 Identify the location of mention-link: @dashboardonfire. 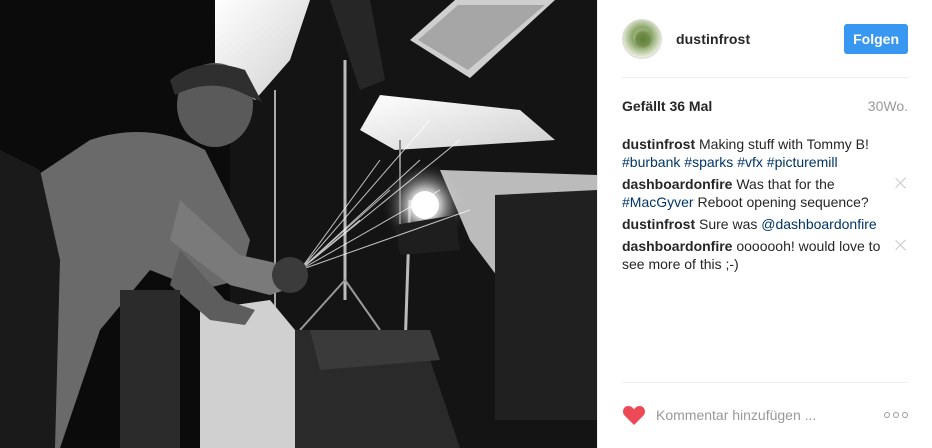
(818, 224).